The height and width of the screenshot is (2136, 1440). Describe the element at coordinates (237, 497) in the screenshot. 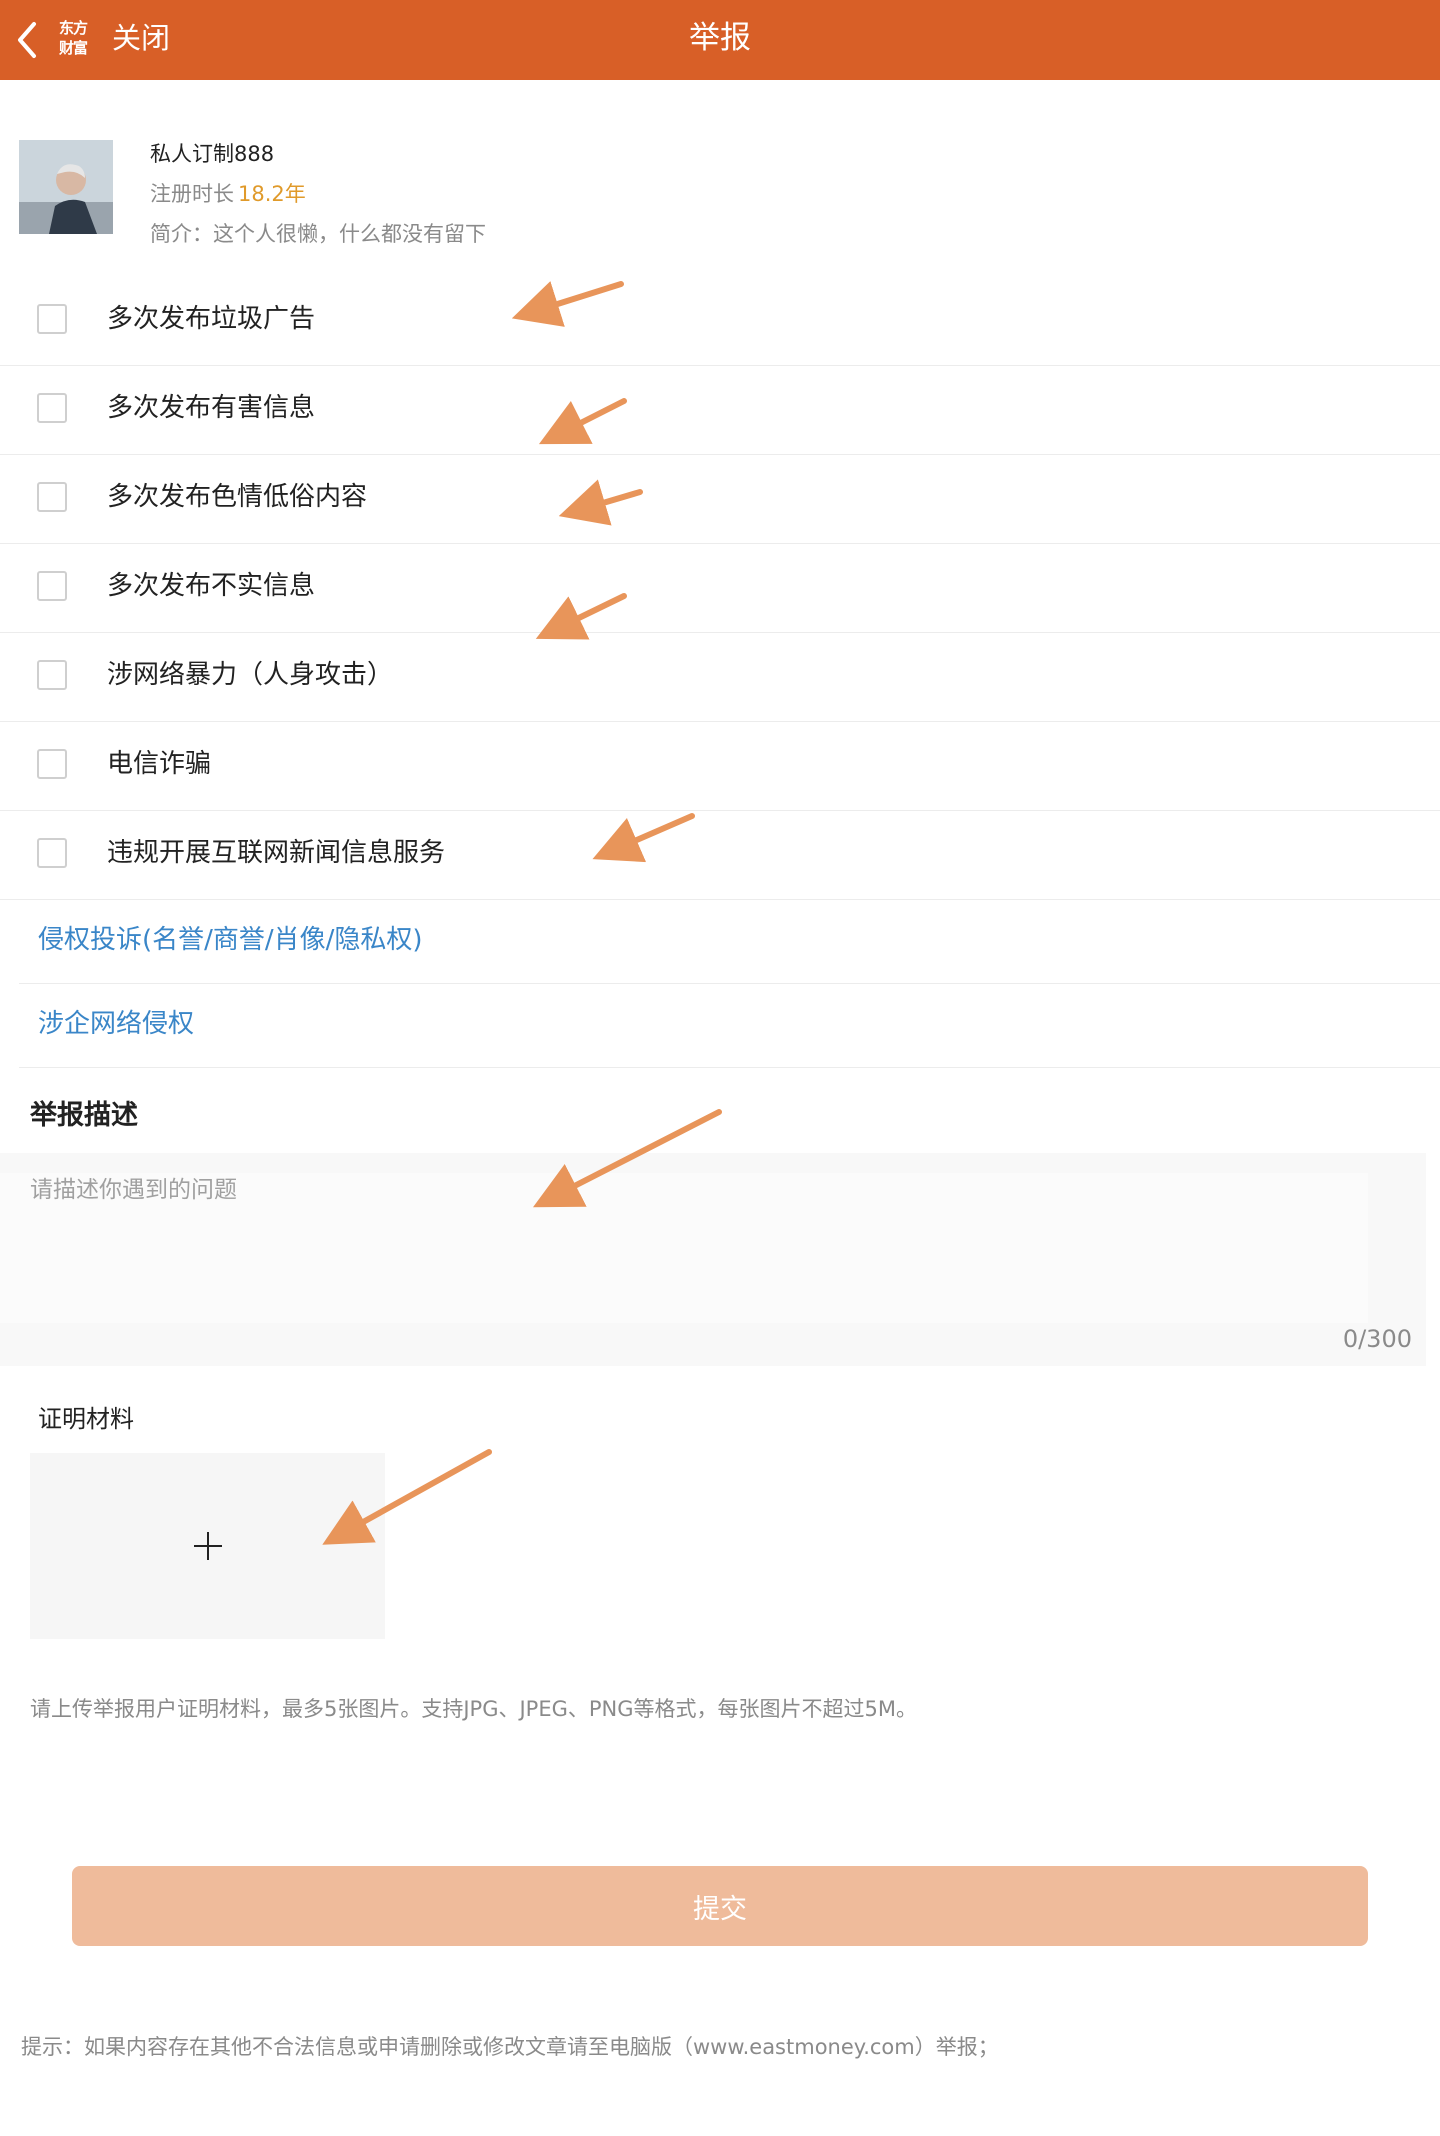

I see `reason-label: 多次发布色情低俗内容` at that location.